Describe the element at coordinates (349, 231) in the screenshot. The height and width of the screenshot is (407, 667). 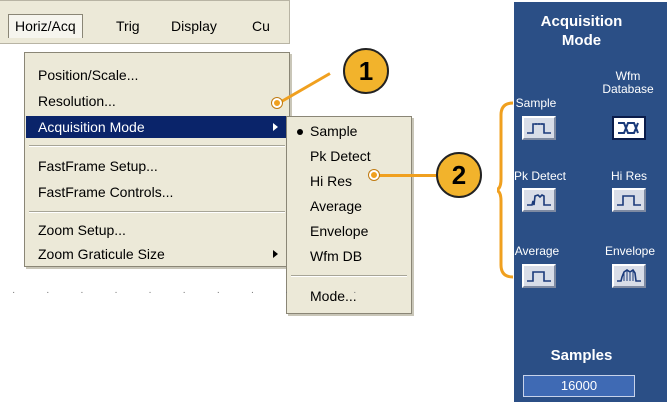
I see `submenu-item-envelope: Envelope` at that location.